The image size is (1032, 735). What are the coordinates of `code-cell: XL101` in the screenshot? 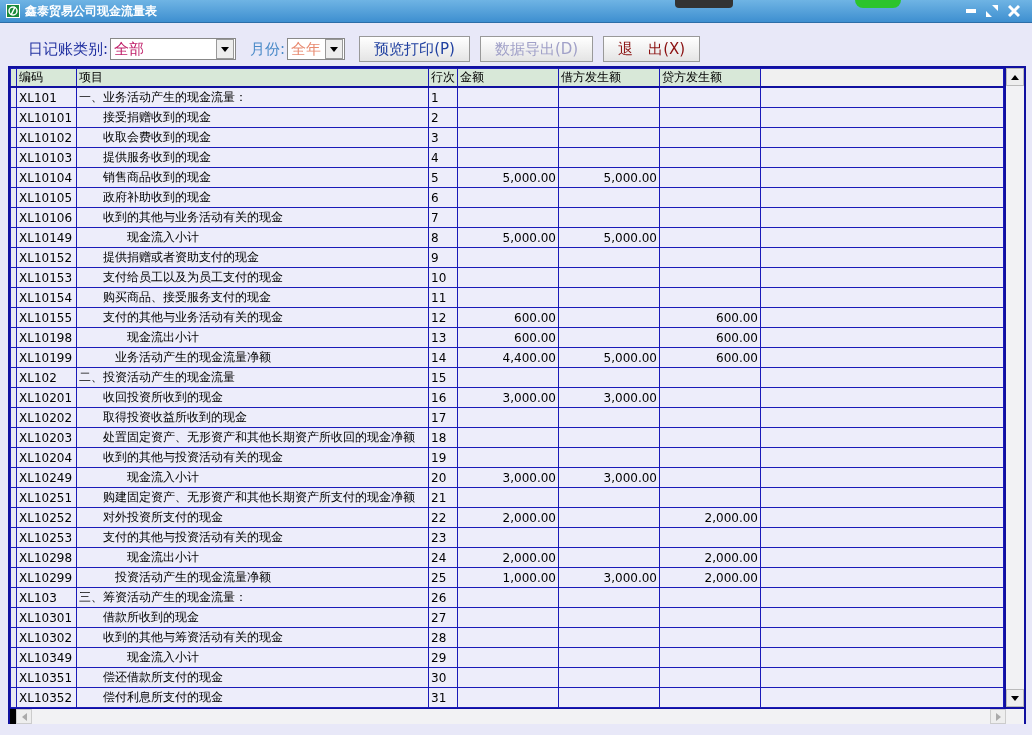 It's located at (46, 97).